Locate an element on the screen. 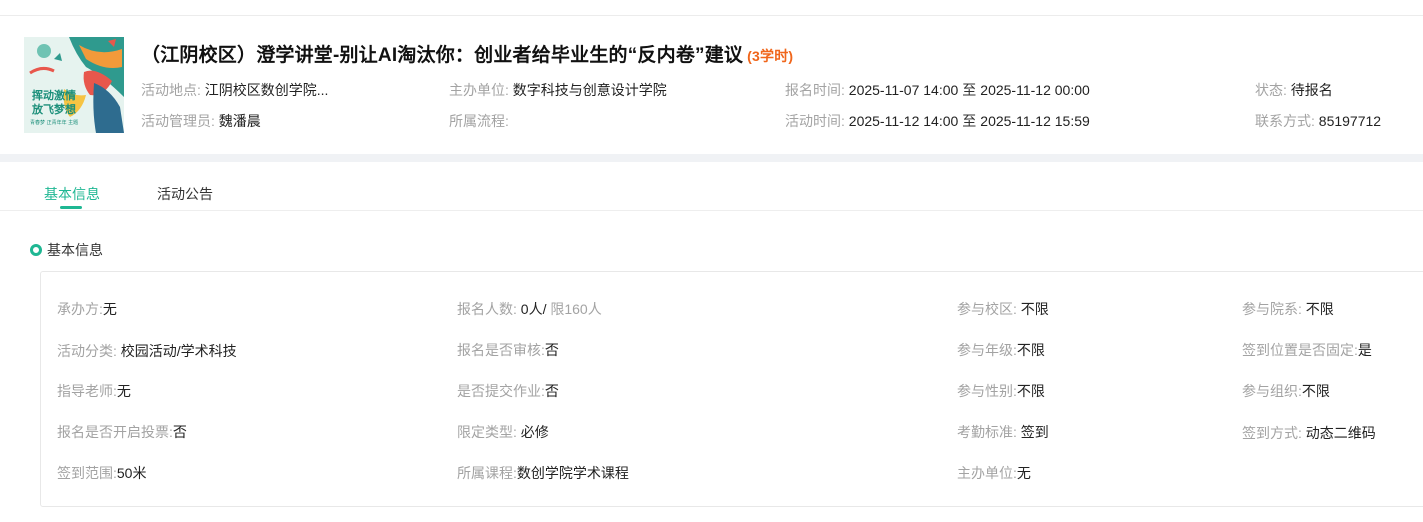 Image resolution: width=1423 pixels, height=522 pixels. field-fixed-location-value: 是 is located at coordinates (1364, 350).